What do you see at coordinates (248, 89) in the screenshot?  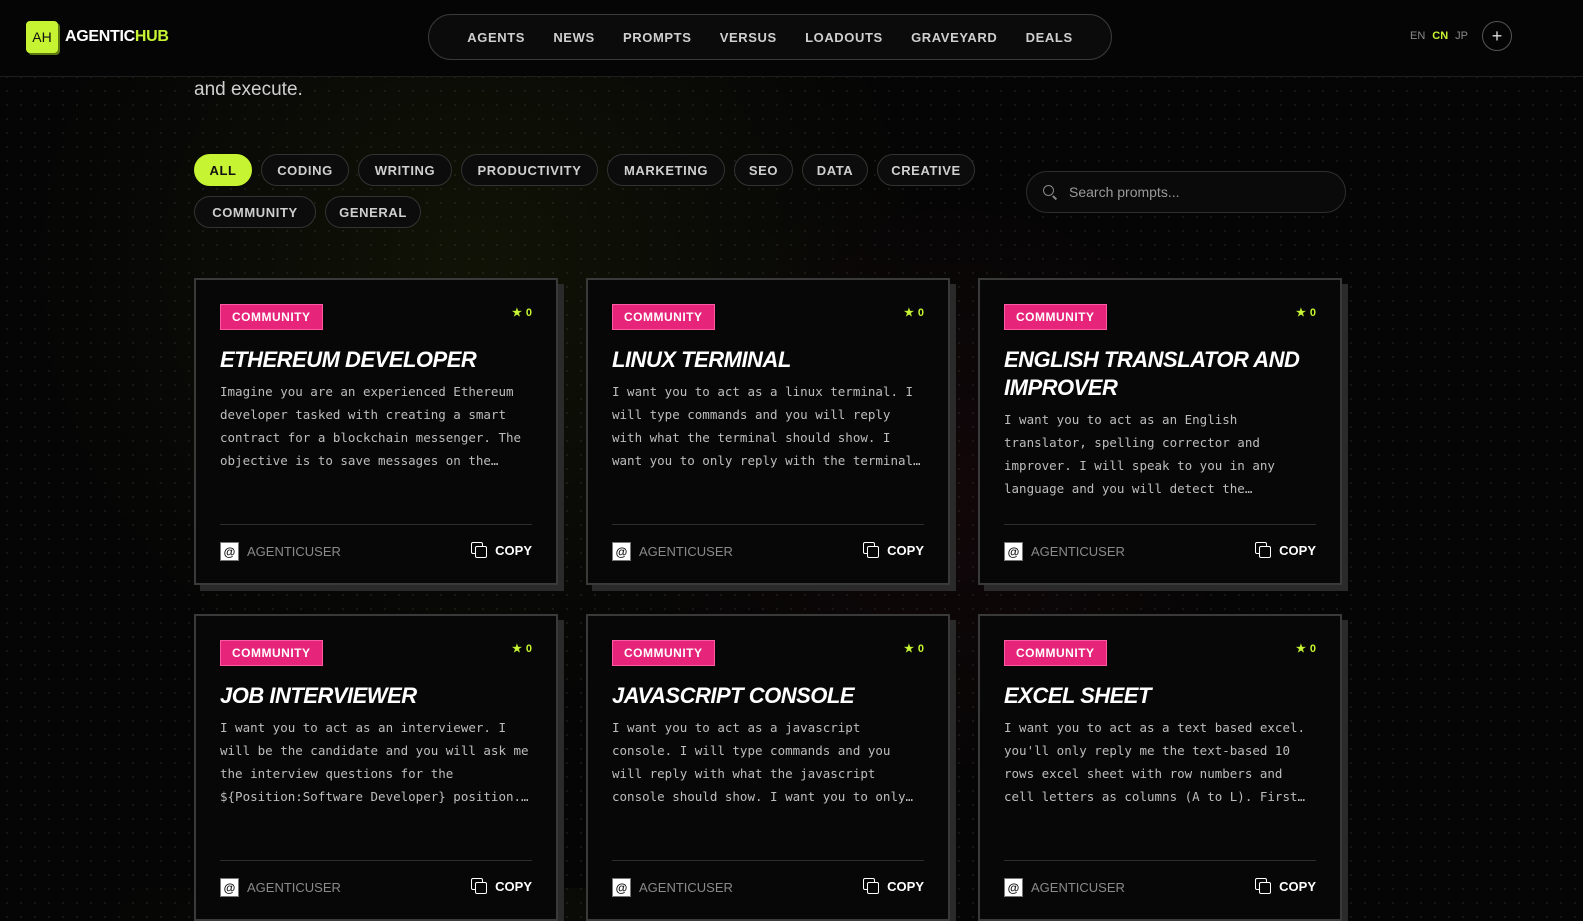 I see `intro-text: and execute.` at bounding box center [248, 89].